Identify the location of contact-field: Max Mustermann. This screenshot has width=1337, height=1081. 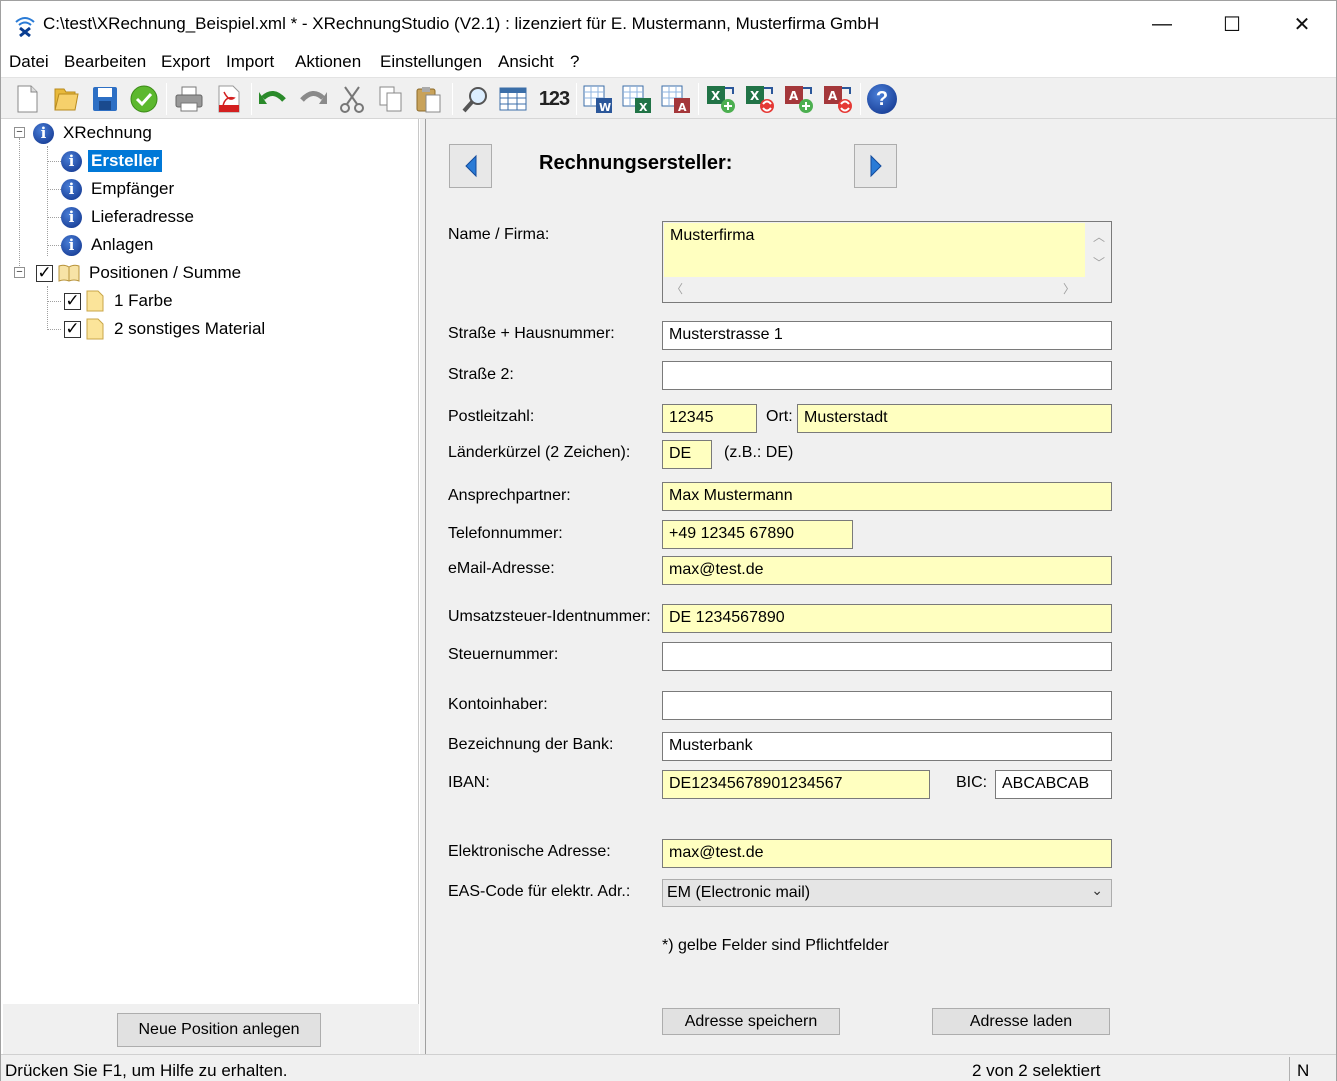
(887, 496).